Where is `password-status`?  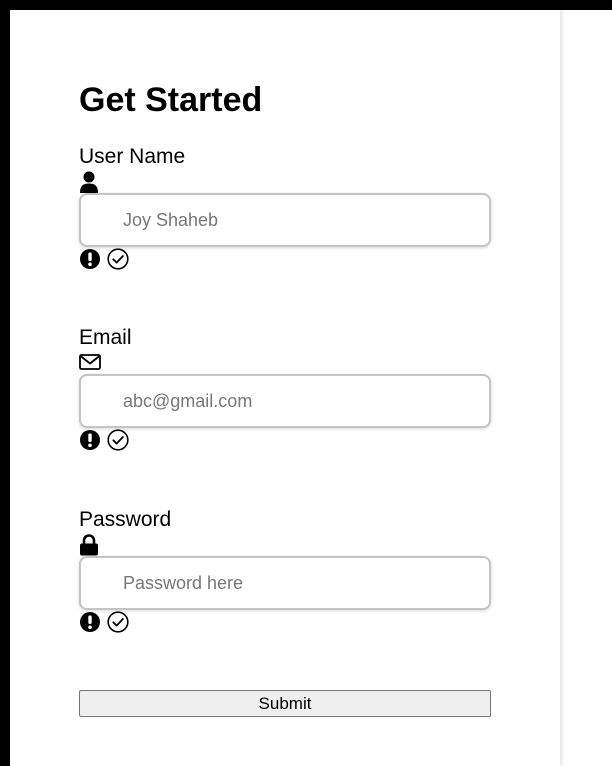 password-status is located at coordinates (285, 622).